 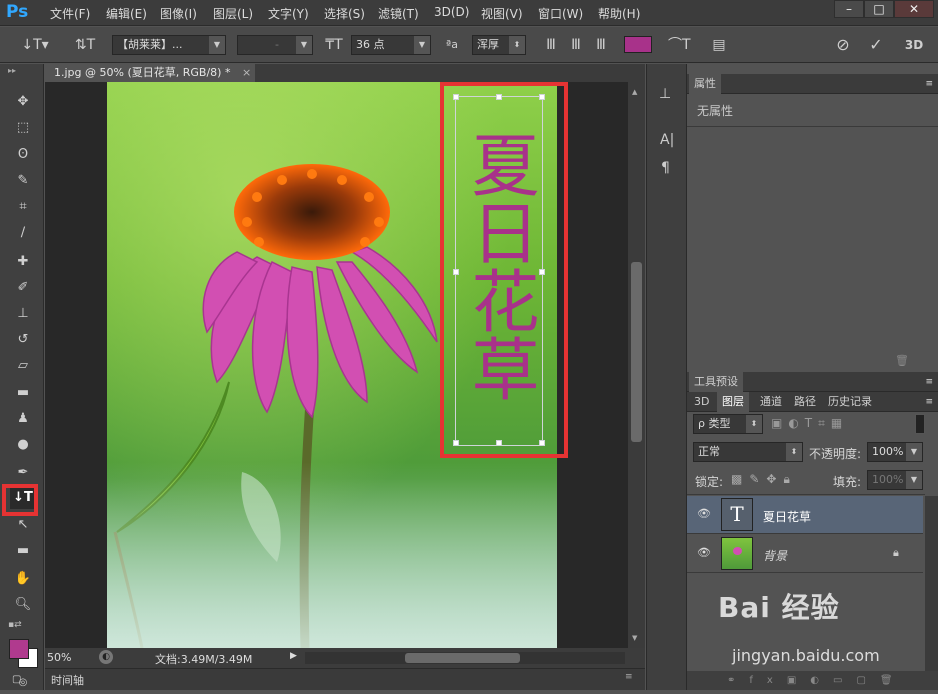 What do you see at coordinates (679, 45) in the screenshot?
I see `warp-text-icon: ⌒T` at bounding box center [679, 45].